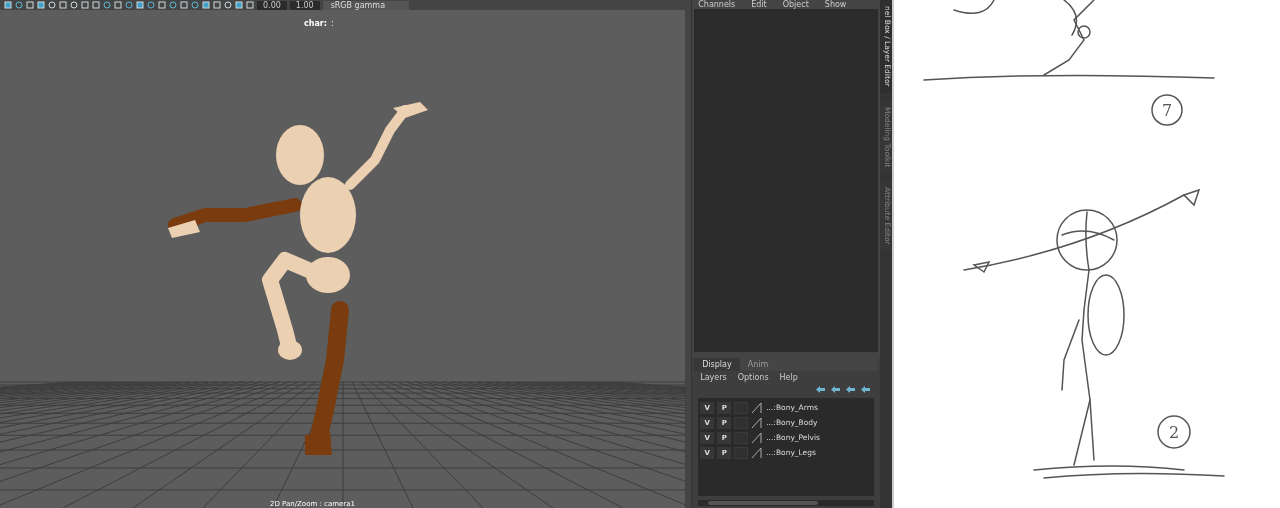  Describe the element at coordinates (272, 5) in the screenshot. I see `number-field: 0.00` at that location.